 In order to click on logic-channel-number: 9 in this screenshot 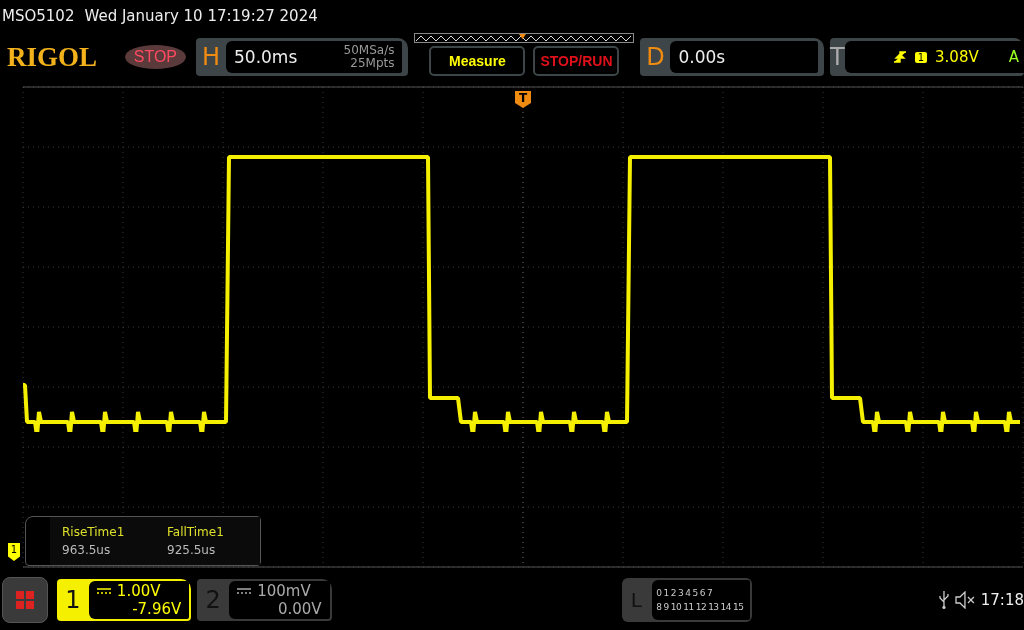, I will do `click(666, 607)`.